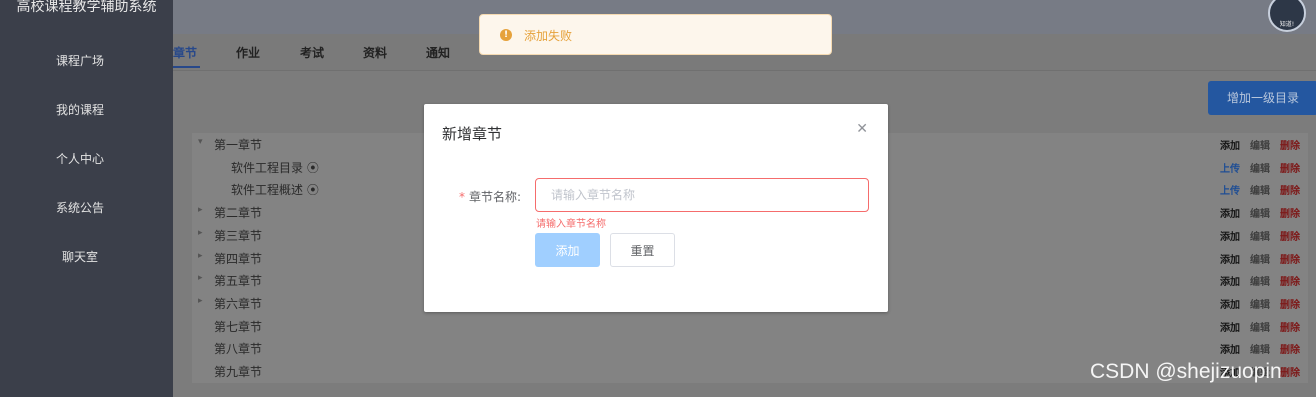  What do you see at coordinates (238, 213) in the screenshot?
I see `tree-row-label: 第二章节` at bounding box center [238, 213].